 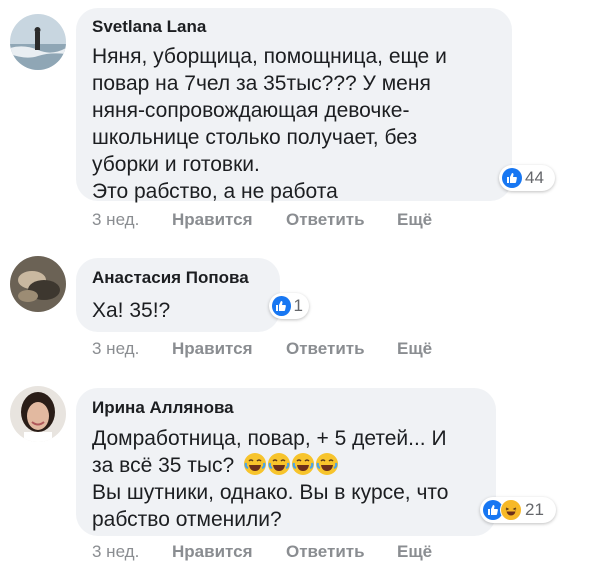 What do you see at coordinates (149, 27) in the screenshot?
I see `comment-author: Svetlana Lana` at bounding box center [149, 27].